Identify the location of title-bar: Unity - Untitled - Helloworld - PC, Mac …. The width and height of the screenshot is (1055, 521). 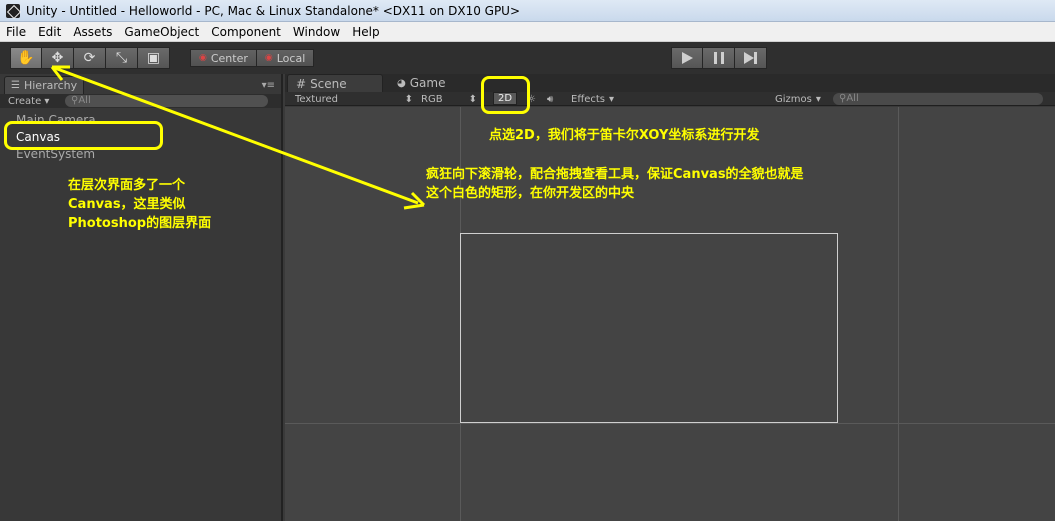
(527, 11).